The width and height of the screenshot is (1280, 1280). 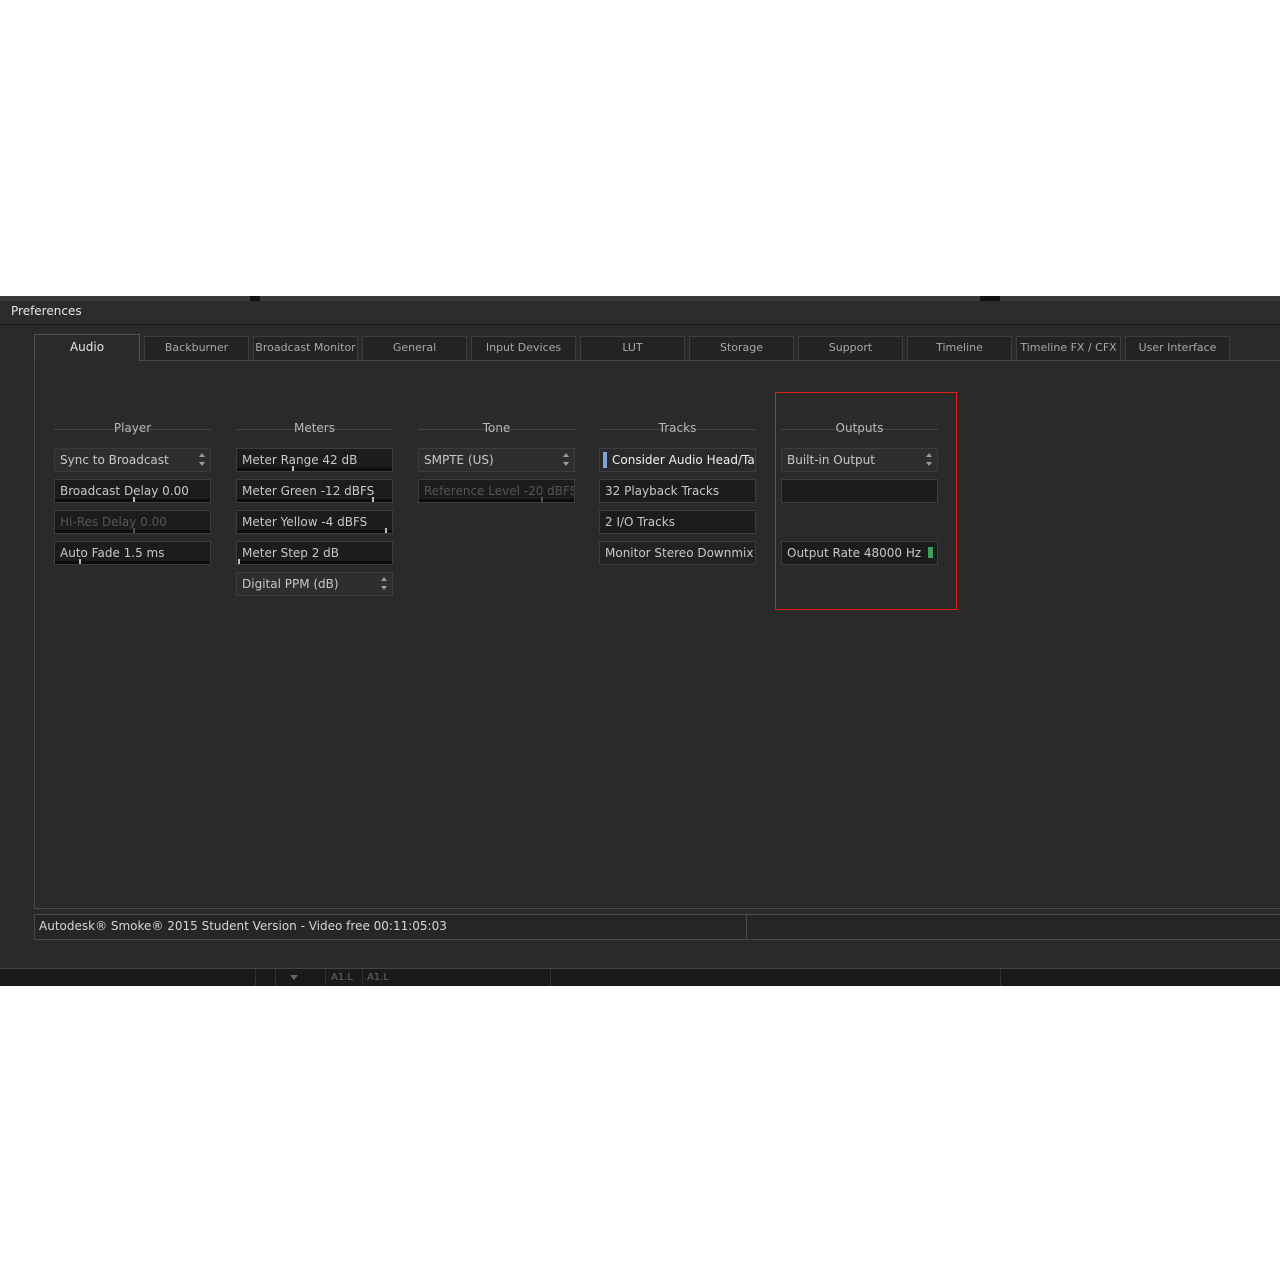 What do you see at coordinates (132, 428) in the screenshot?
I see `player-group-title: Player` at bounding box center [132, 428].